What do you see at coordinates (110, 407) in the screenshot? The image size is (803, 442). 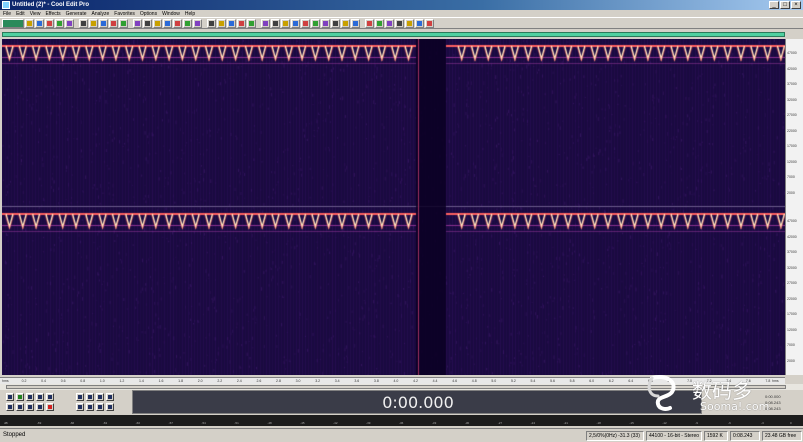 I see `zoom-out-vertical-button` at bounding box center [110, 407].